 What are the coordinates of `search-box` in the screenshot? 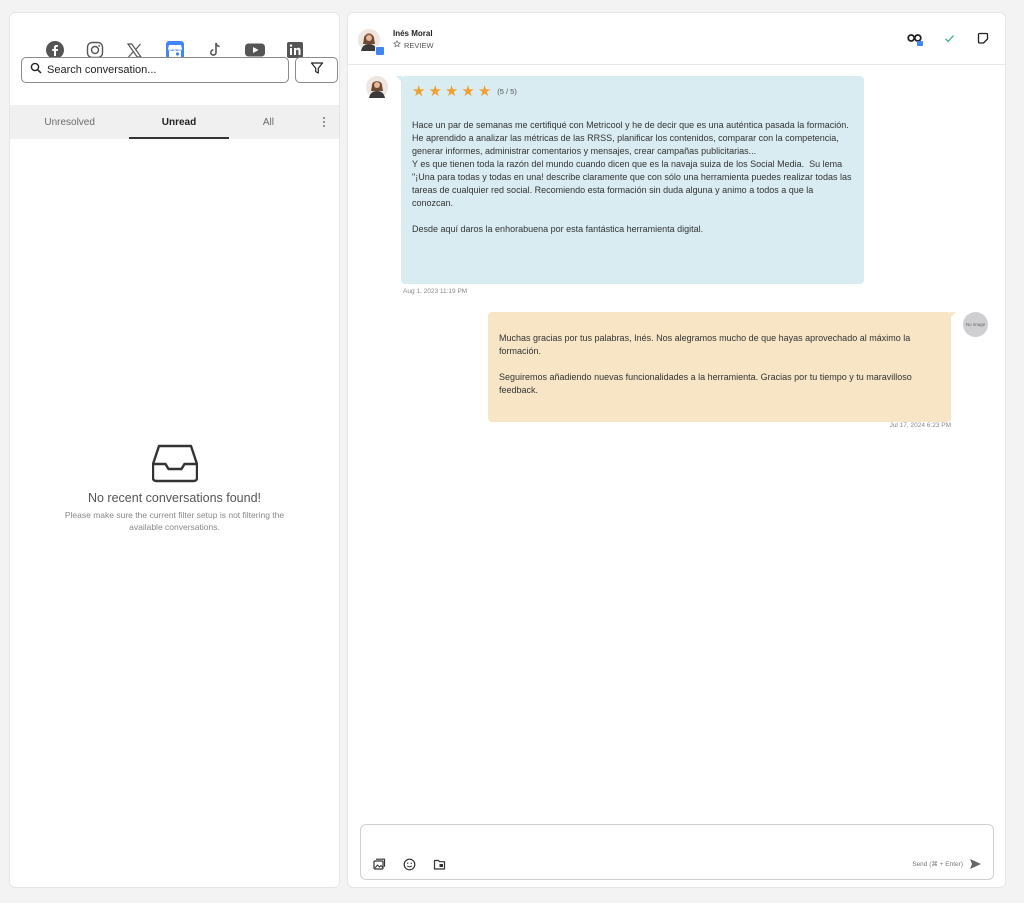 It's located at (155, 70).